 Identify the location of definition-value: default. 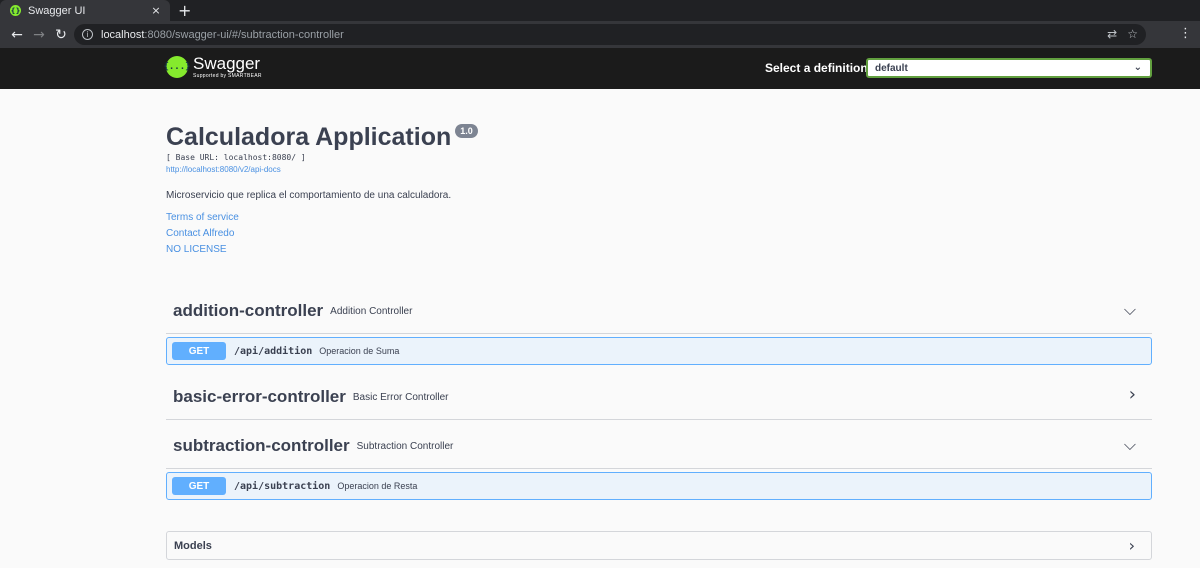
(891, 68).